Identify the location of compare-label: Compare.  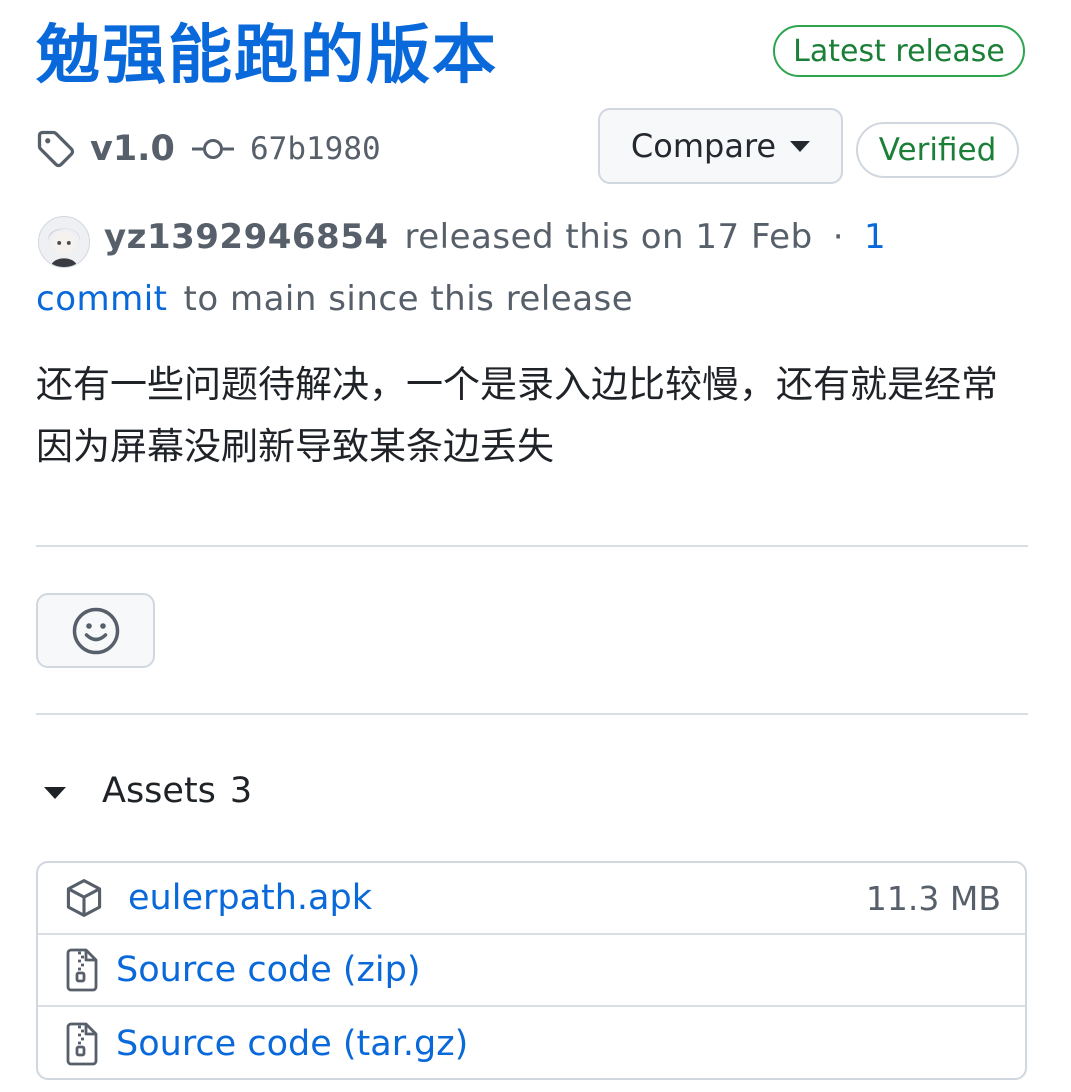
(703, 146).